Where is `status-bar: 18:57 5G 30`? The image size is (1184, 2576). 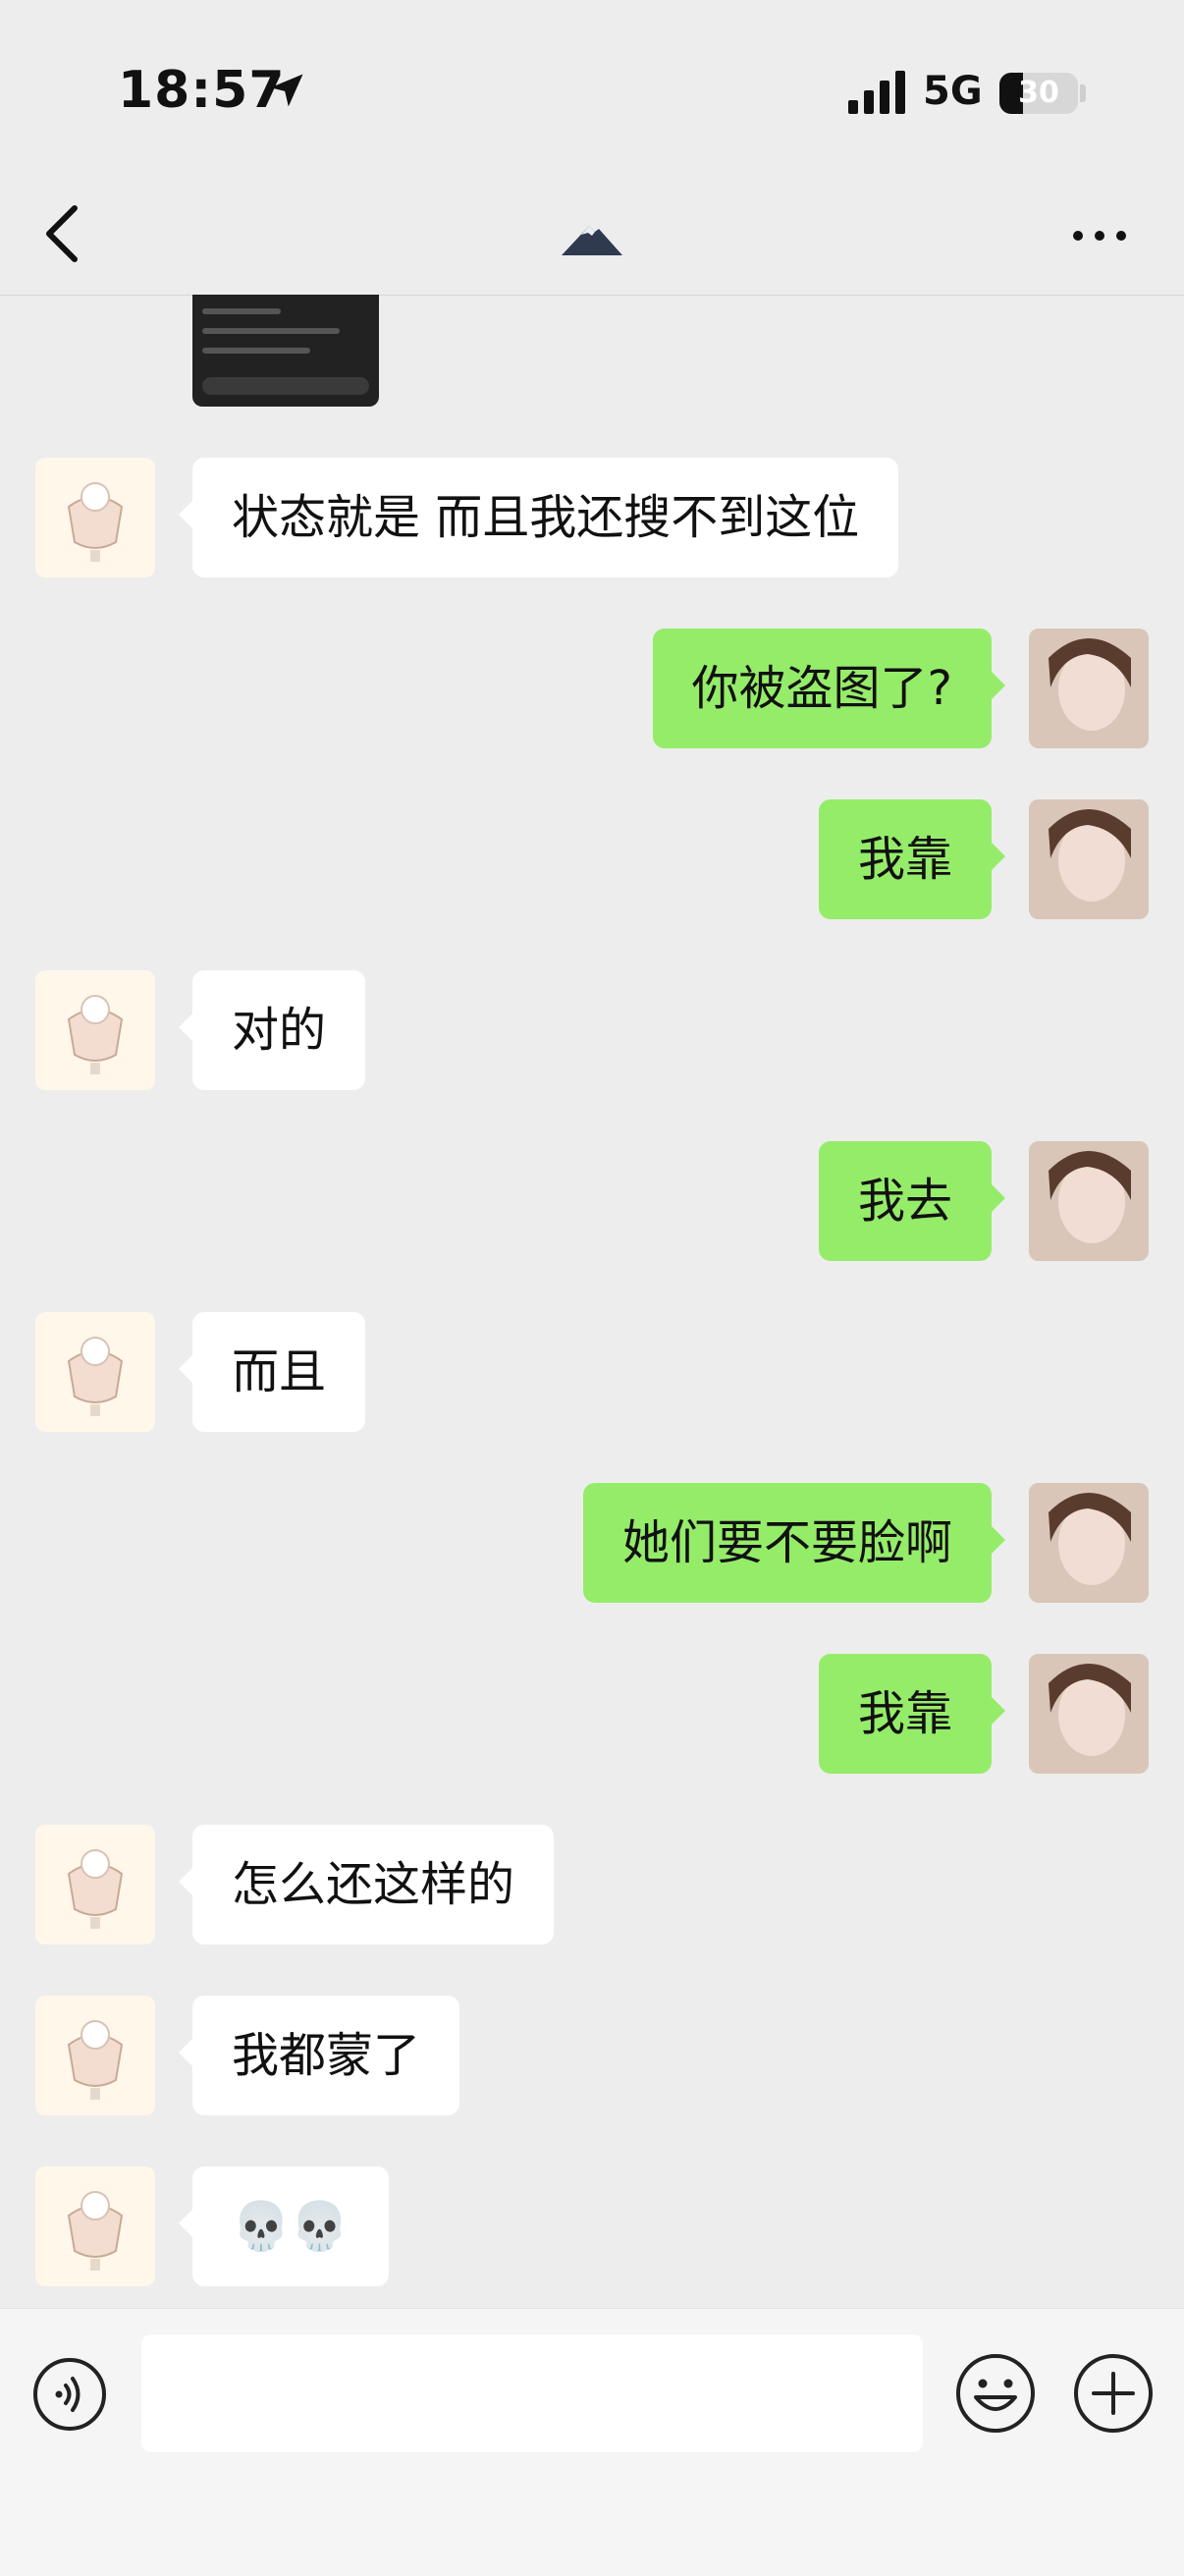
status-bar: 18:57 5G 30 is located at coordinates (592, 88).